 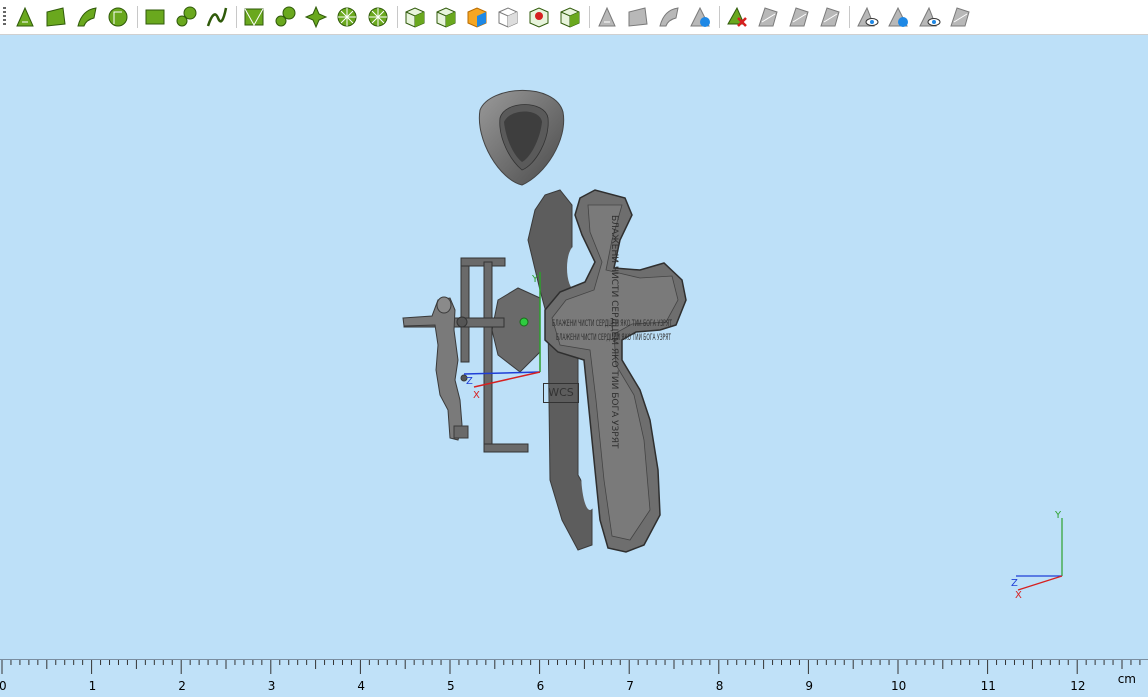 I want to click on gray-arrow-button, so click(x=669, y=17).